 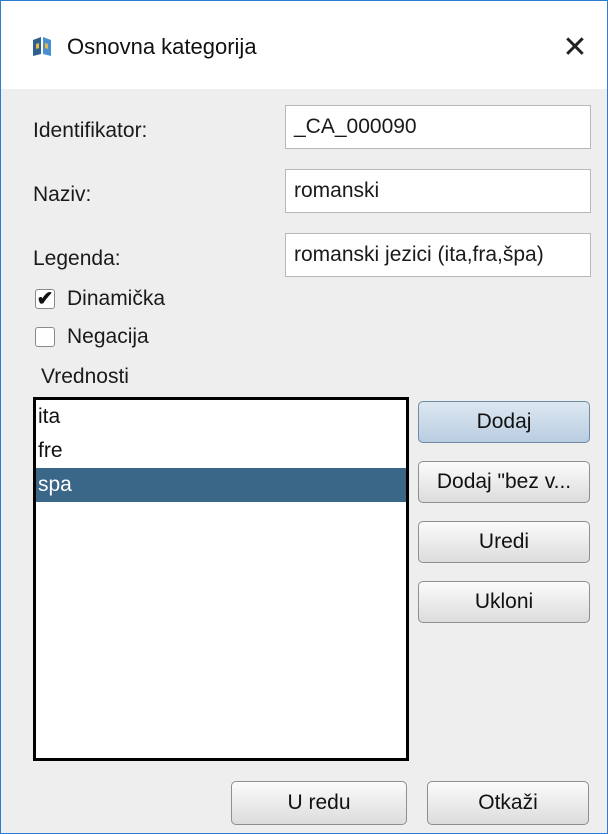 What do you see at coordinates (85, 376) in the screenshot?
I see `values-label: Vrednosti` at bounding box center [85, 376].